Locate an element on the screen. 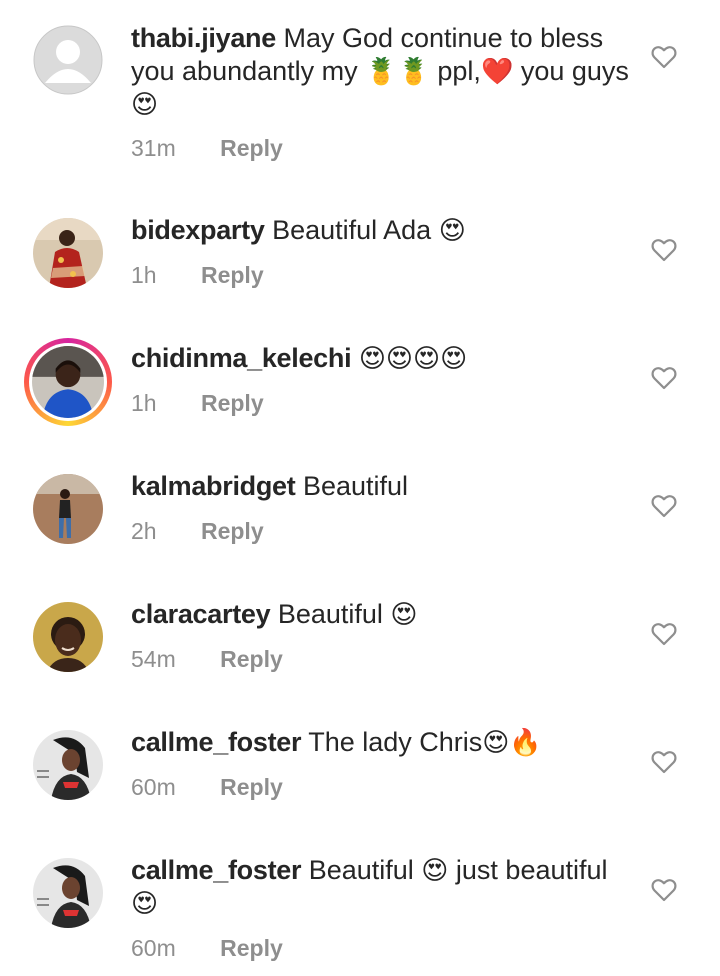 Image resolution: width=720 pixels, height=976 pixels. comment-body: claracartey Beautiful 😍 is located at coordinates (381, 614).